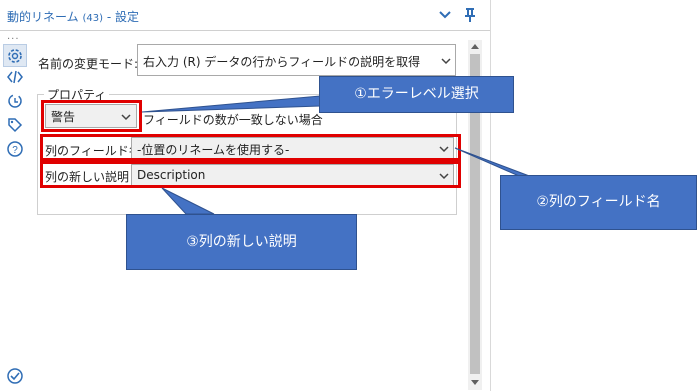 Image resolution: width=700 pixels, height=391 pixels. Describe the element at coordinates (475, 382) in the screenshot. I see `scroll-down-arrow` at that location.